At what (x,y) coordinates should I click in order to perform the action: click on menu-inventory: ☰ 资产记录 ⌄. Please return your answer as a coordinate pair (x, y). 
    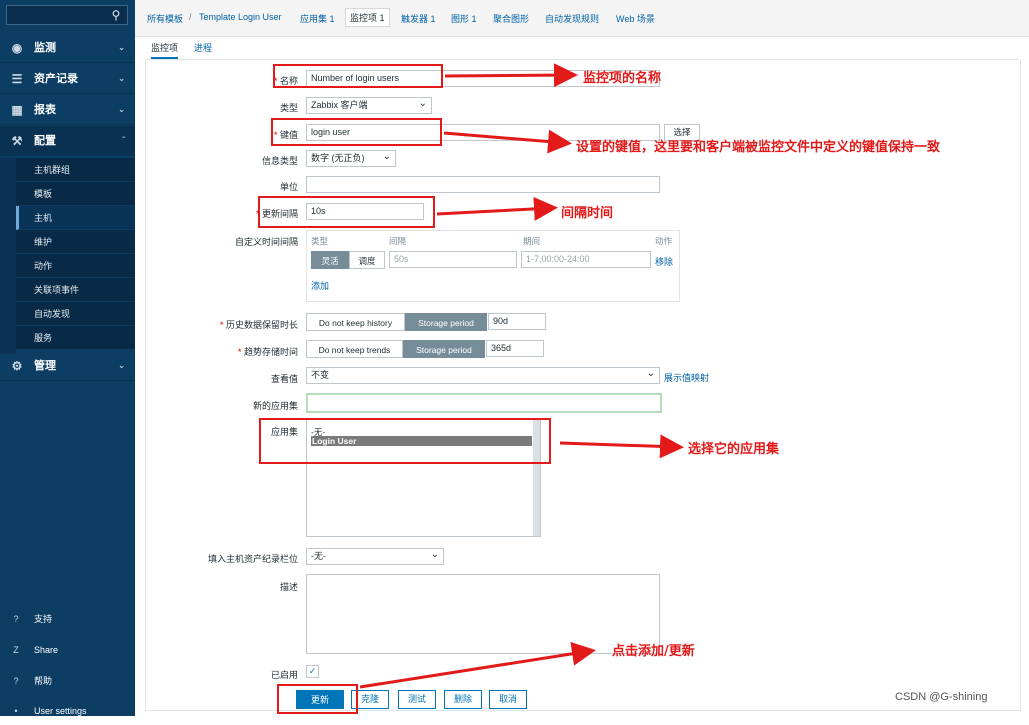
    Looking at the image, I should click on (67, 79).